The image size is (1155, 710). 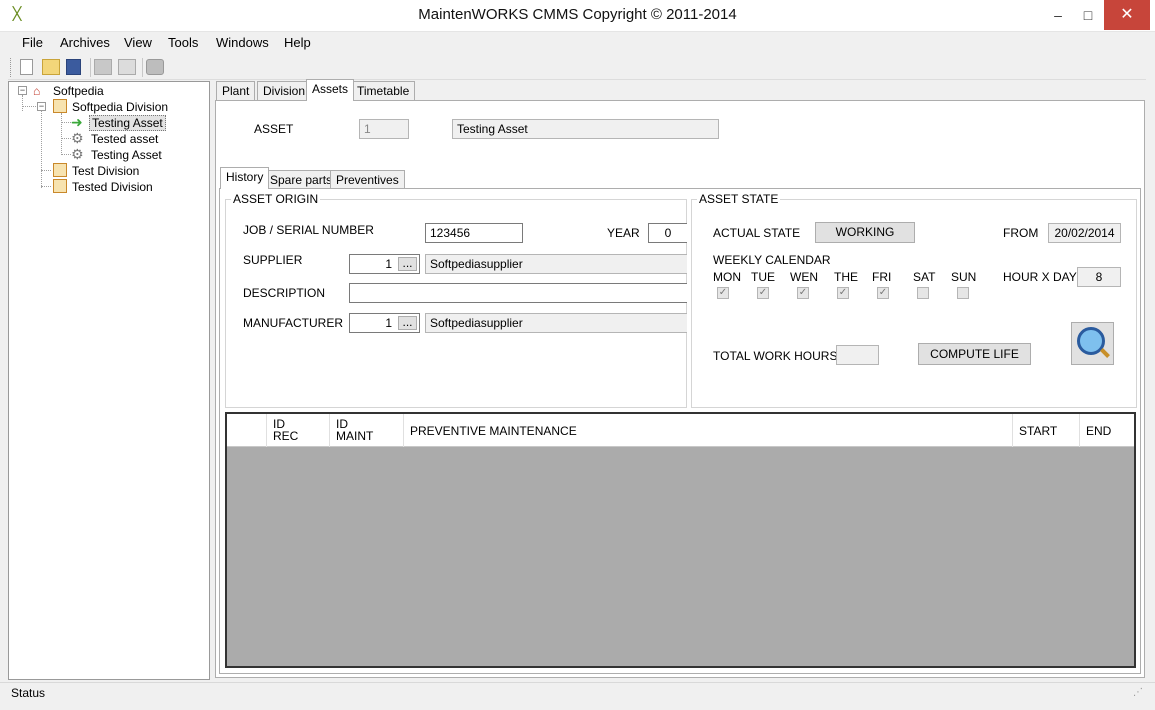 I want to click on asset-id-field: 1, so click(x=384, y=129).